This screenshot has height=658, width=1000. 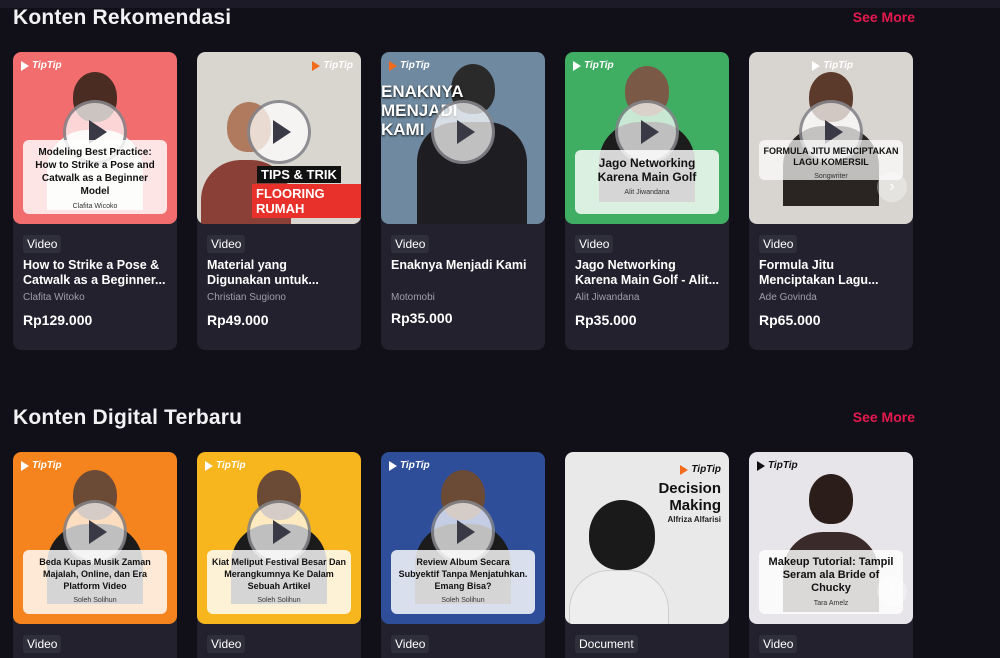 I want to click on thumbnail: TipTip TIPS & TRIK FLOORING RUMAH, so click(x=279, y=138).